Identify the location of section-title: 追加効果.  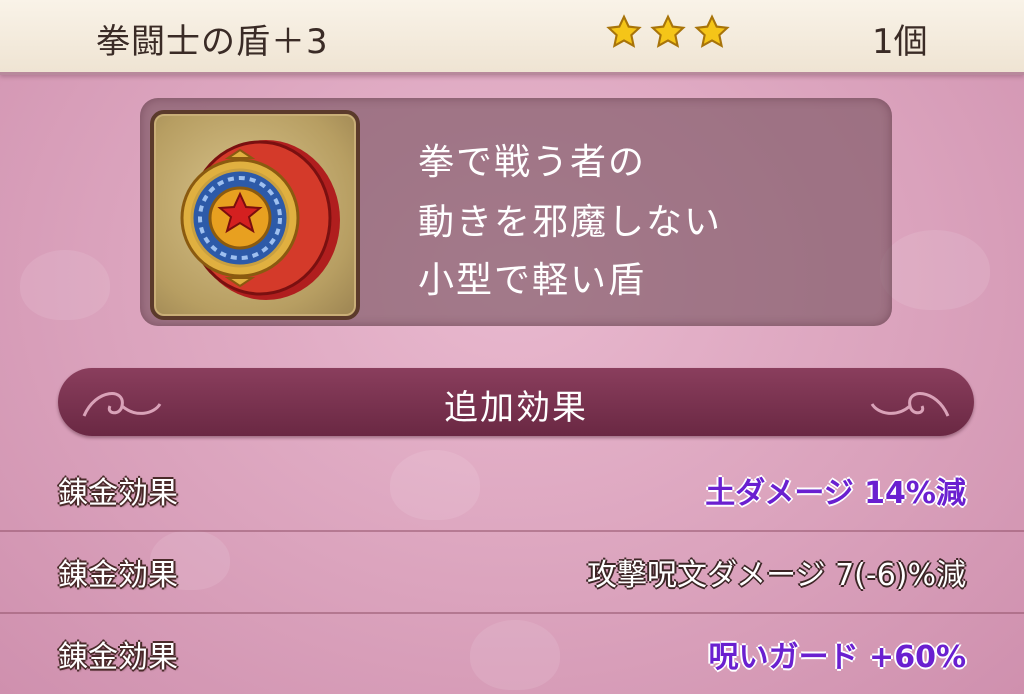
(516, 408).